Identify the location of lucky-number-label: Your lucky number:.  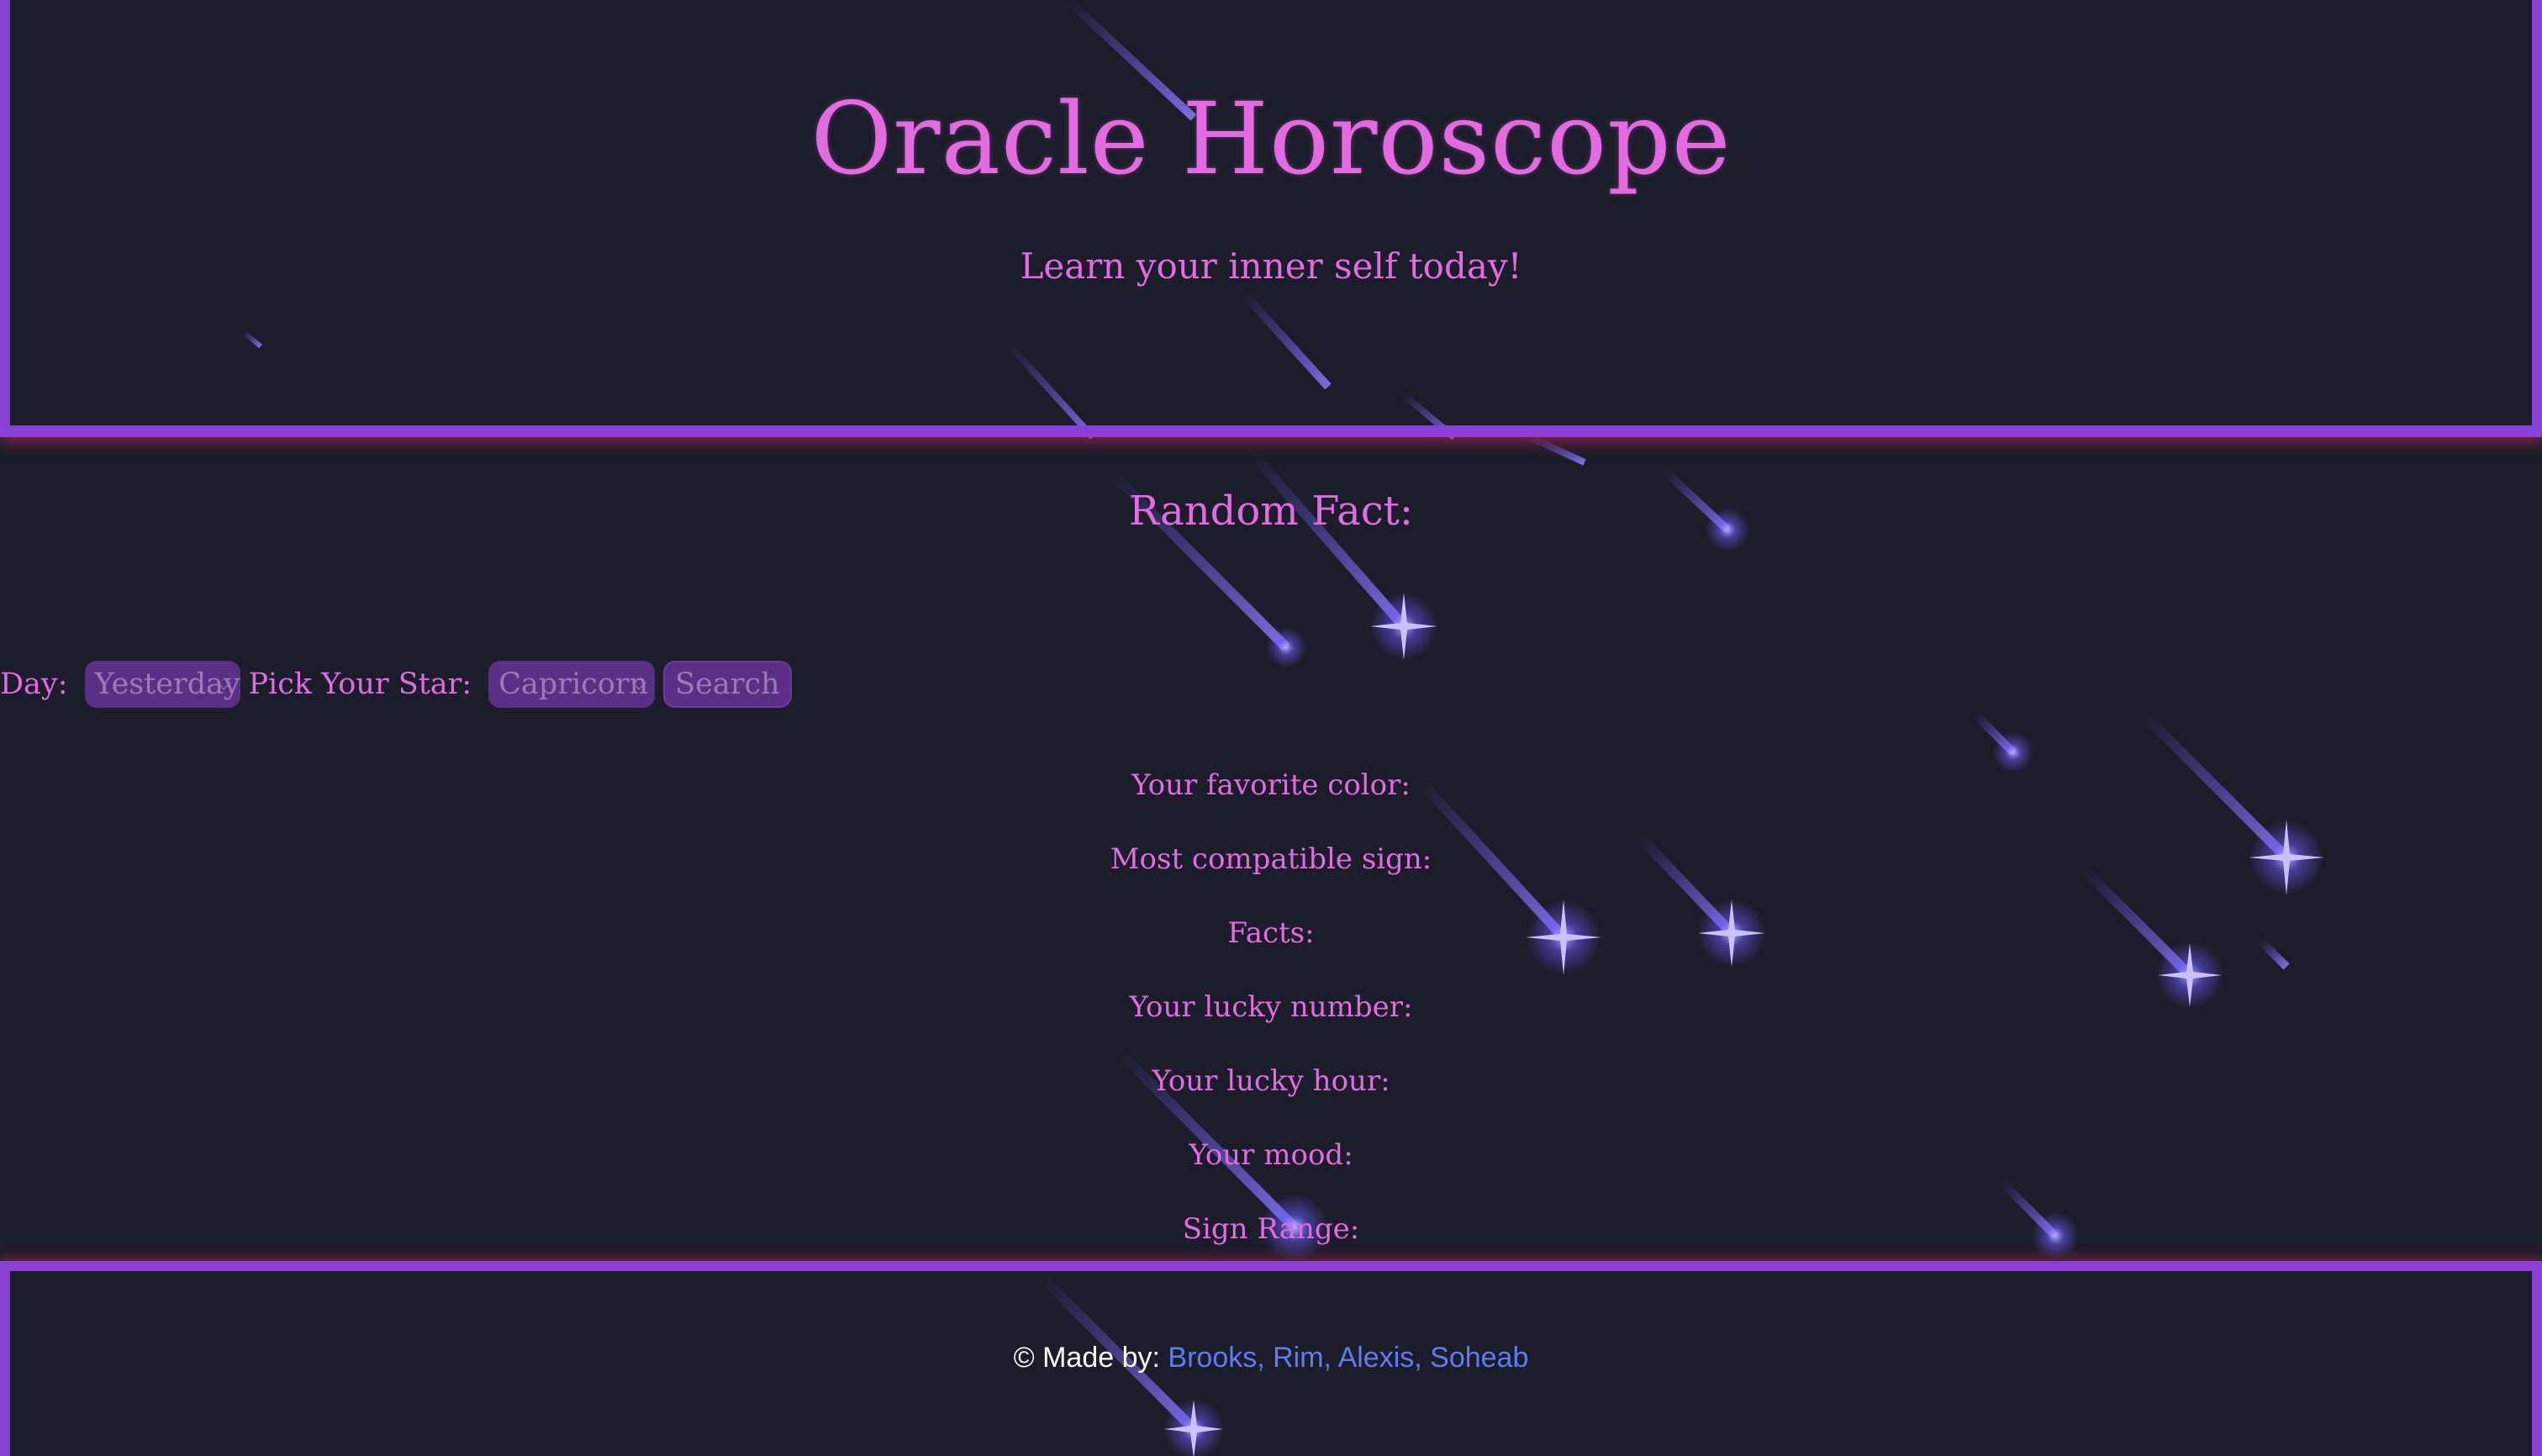
(1271, 1007).